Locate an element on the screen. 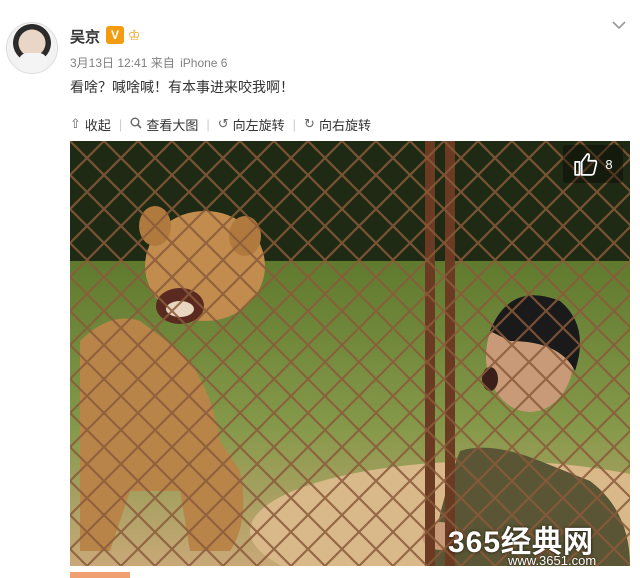 The width and height of the screenshot is (640, 578). bottom-strip is located at coordinates (100, 575).